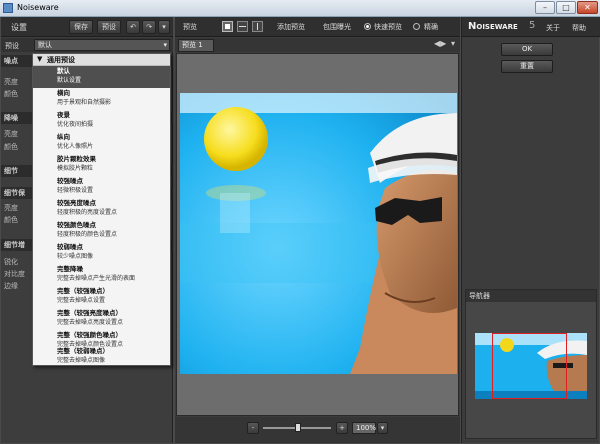 This screenshot has height=444, width=600. What do you see at coordinates (63, 71) in the screenshot?
I see `preset-item-name: 默认` at bounding box center [63, 71].